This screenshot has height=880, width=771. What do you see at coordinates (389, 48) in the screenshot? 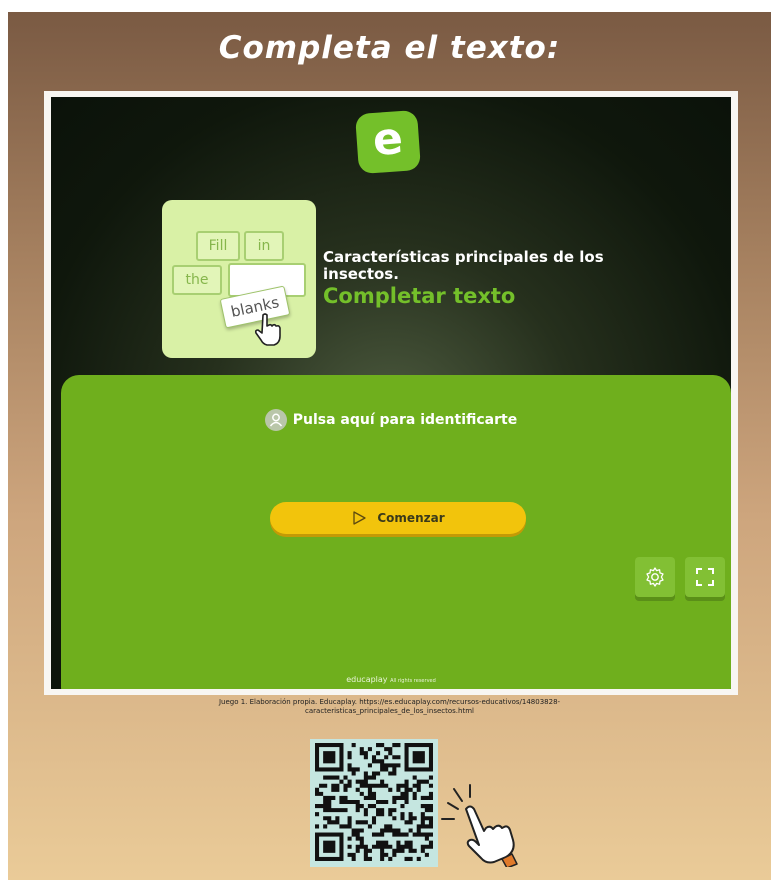
I see `page-title: Completa el texto:` at bounding box center [389, 48].